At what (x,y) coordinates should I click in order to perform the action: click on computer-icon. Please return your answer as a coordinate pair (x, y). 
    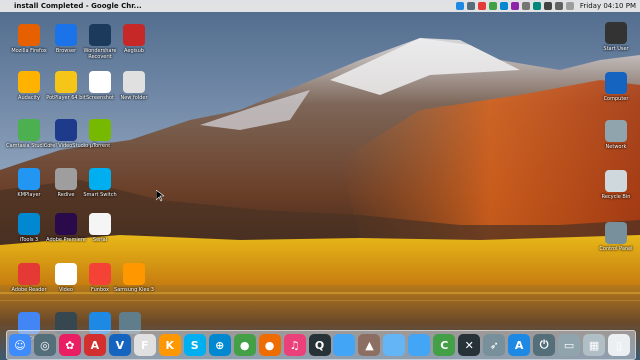
    Looking at the image, I should click on (616, 83).